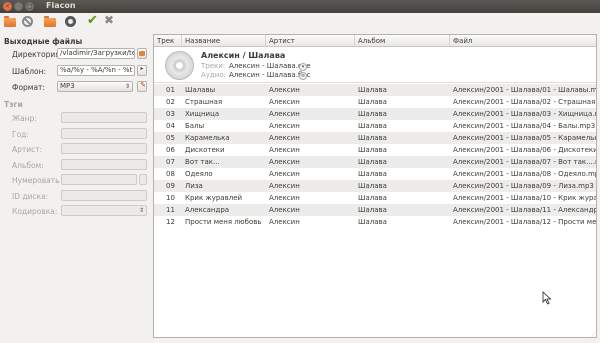 Image resolution: width=600 pixels, height=343 pixels. What do you see at coordinates (202, 114) in the screenshot?
I see `track-title: Хищница` at bounding box center [202, 114].